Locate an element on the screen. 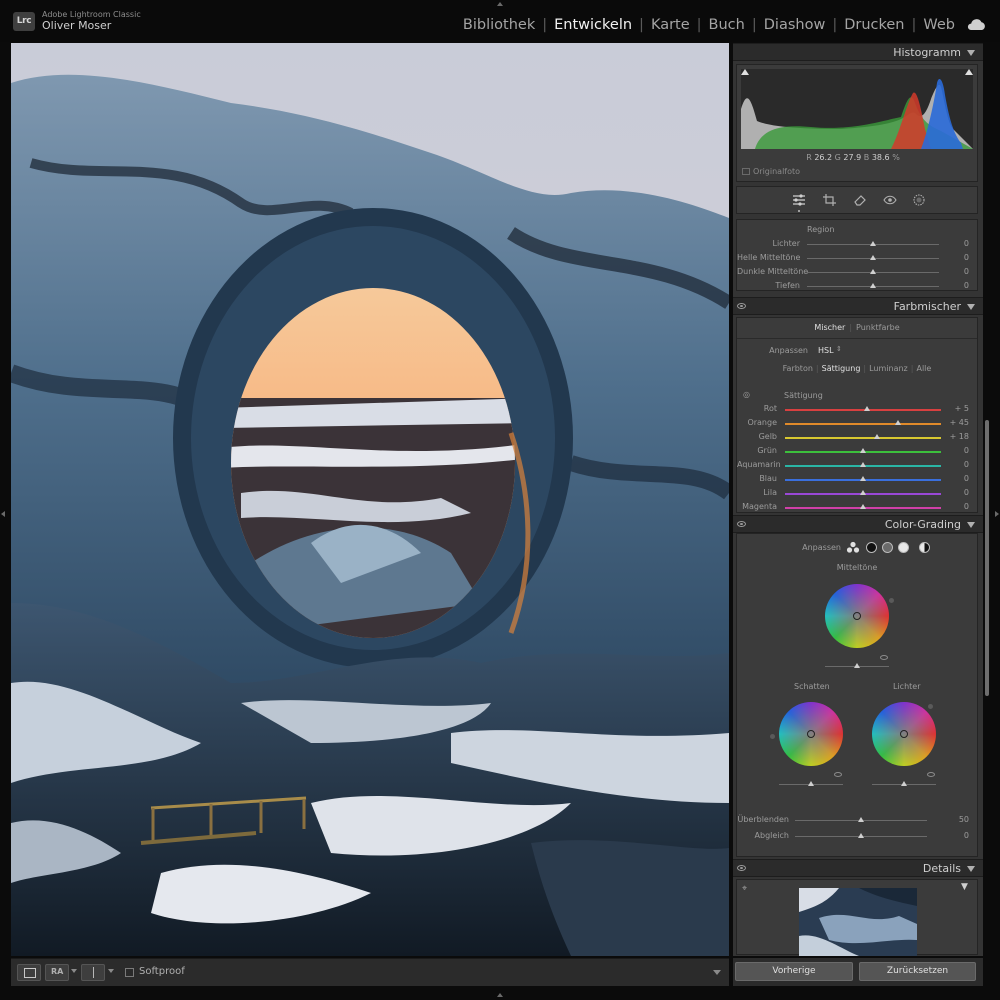 Image resolution: width=1000 pixels, height=1000 pixels. slider-value: + 5 is located at coordinates (956, 408).